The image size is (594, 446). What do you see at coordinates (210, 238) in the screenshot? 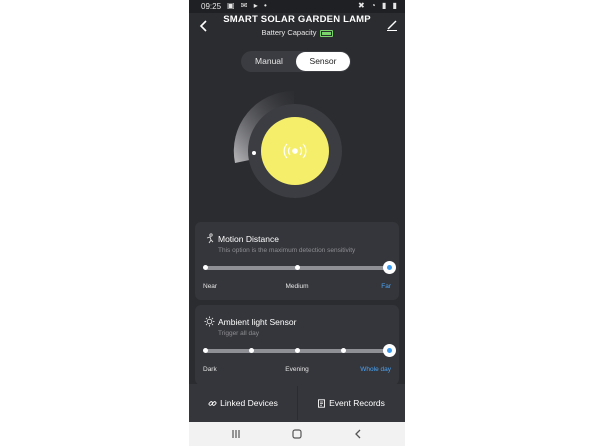
I see `running-person-icon` at bounding box center [210, 238].